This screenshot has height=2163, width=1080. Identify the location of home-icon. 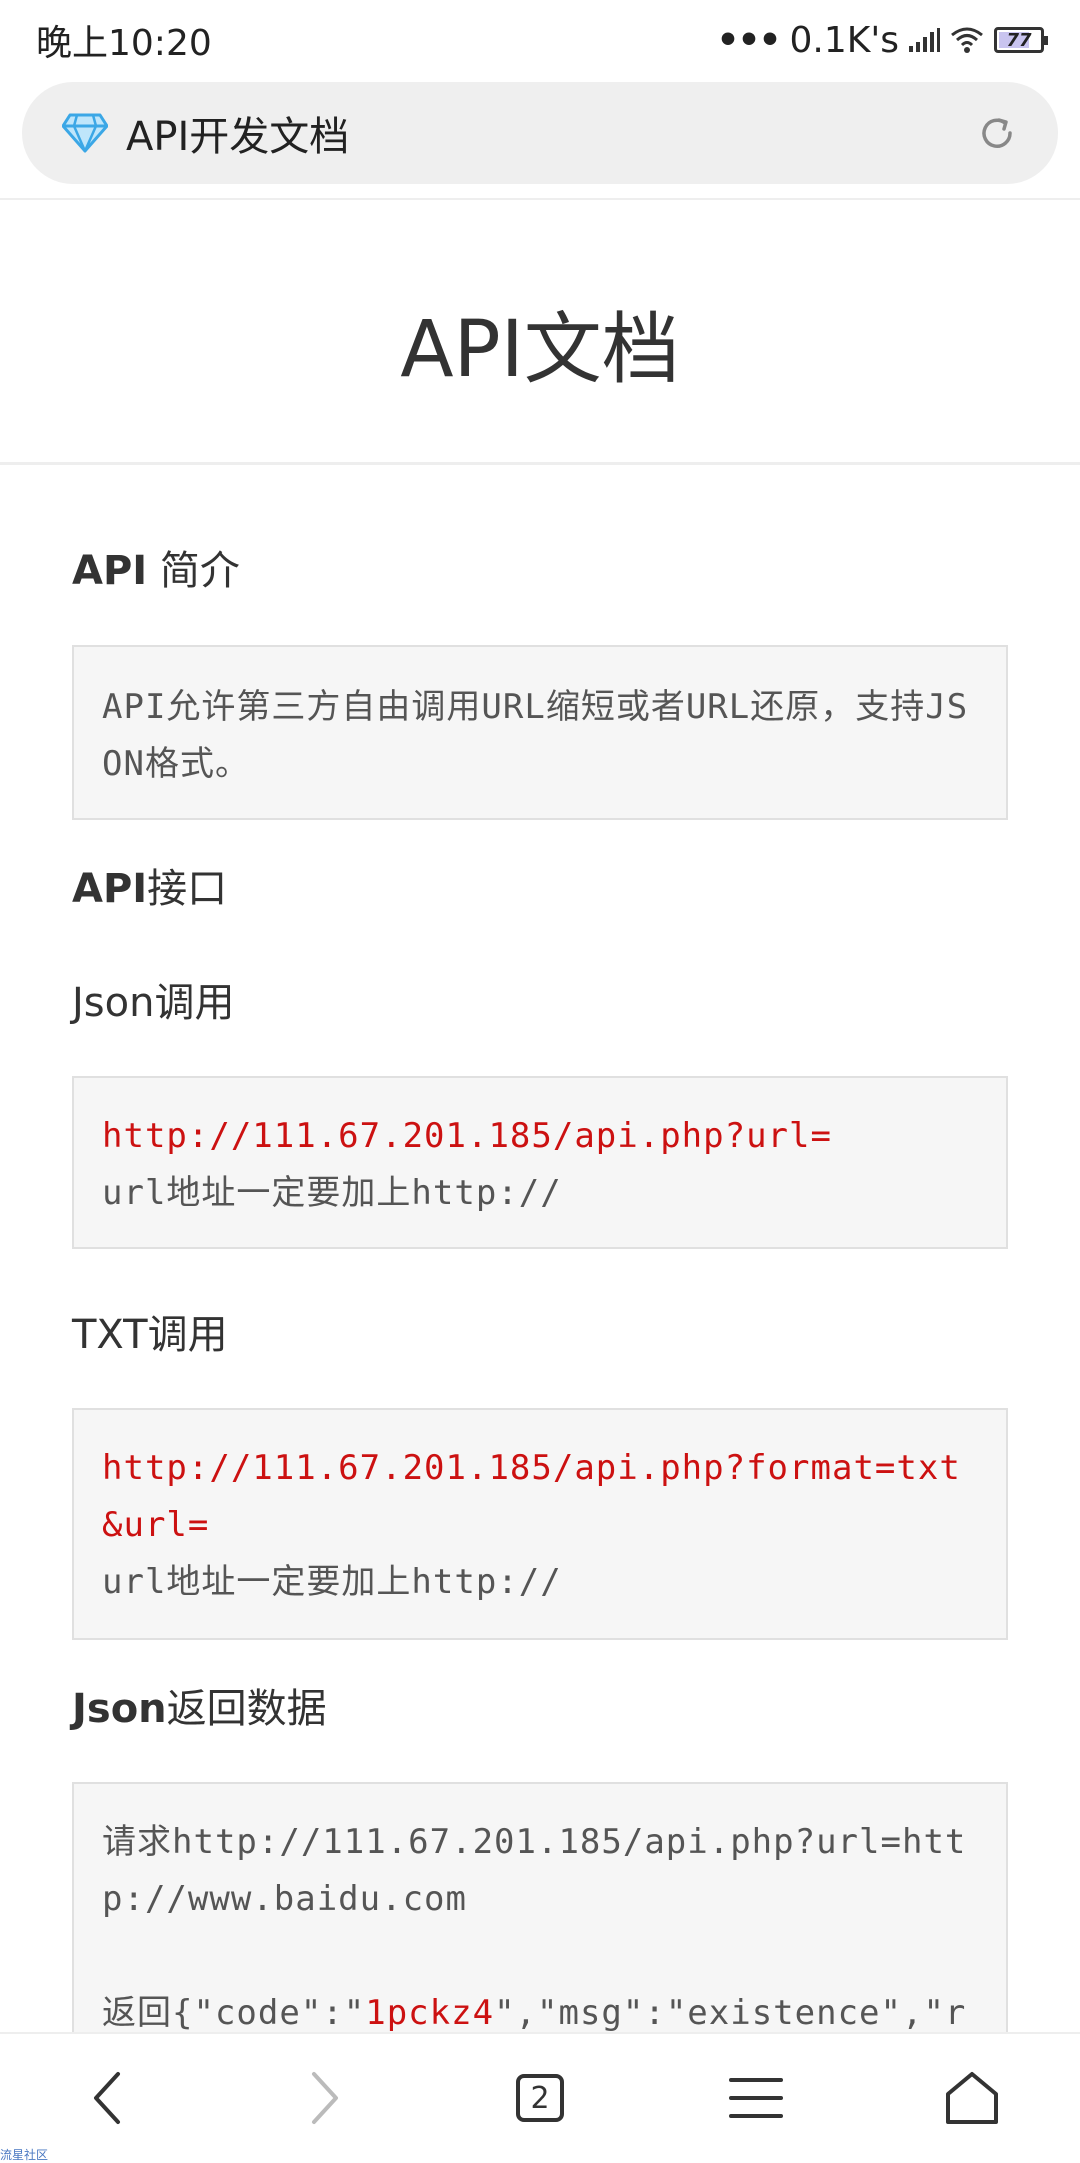
(972, 2098).